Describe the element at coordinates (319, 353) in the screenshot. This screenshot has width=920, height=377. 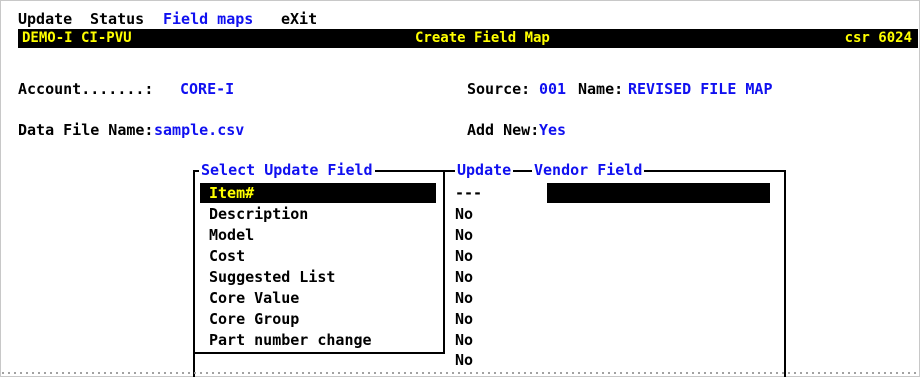
I see `select-list-bottom-border` at that location.